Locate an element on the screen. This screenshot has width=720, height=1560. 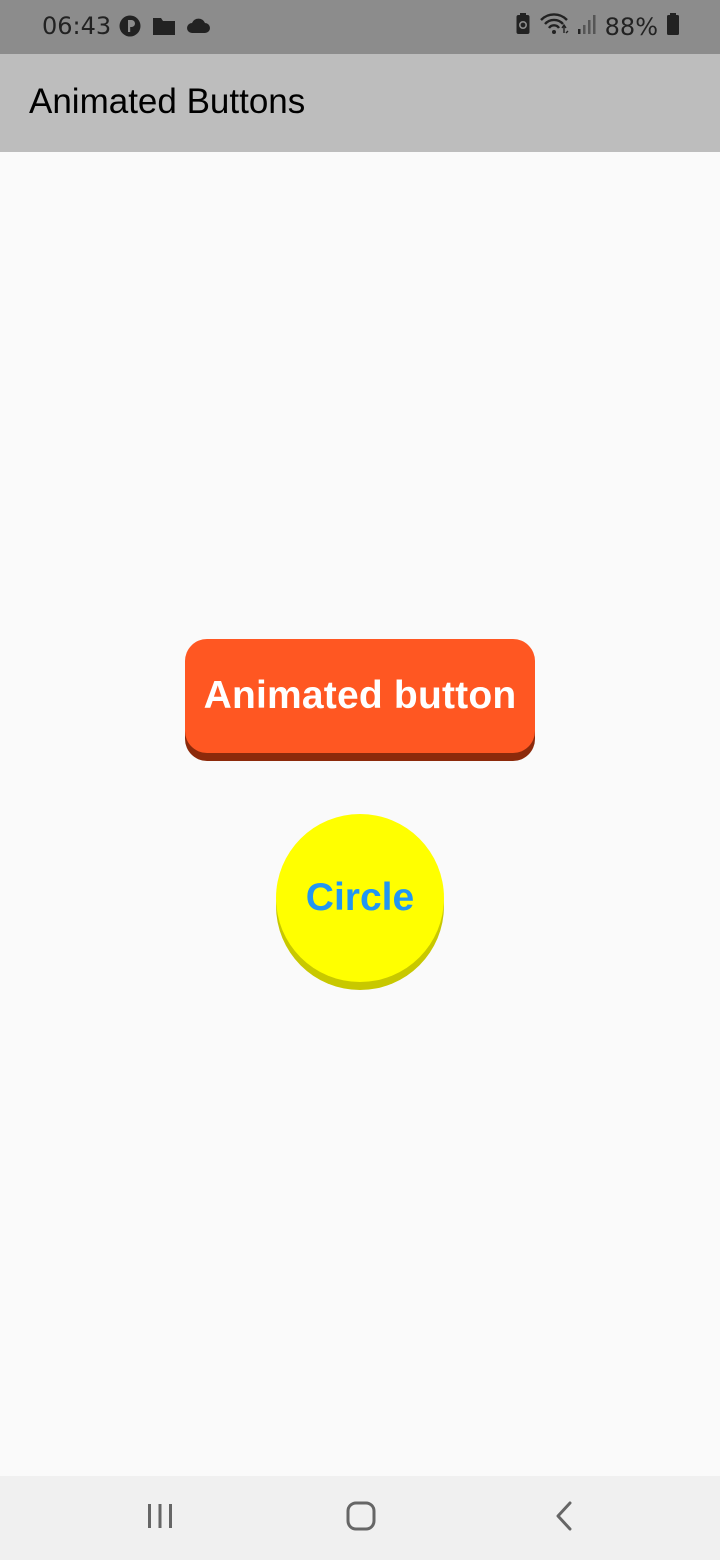
animated-button-label: Animated button is located at coordinates (360, 695).